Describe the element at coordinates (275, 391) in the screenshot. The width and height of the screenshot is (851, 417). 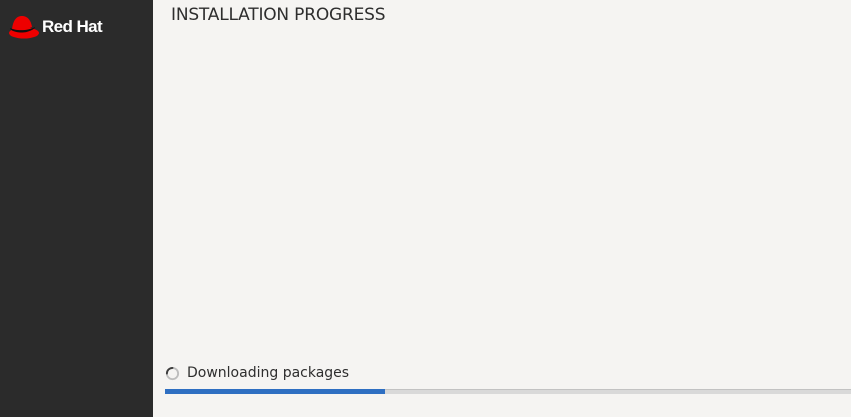
I see `progress-bar-fill` at that location.